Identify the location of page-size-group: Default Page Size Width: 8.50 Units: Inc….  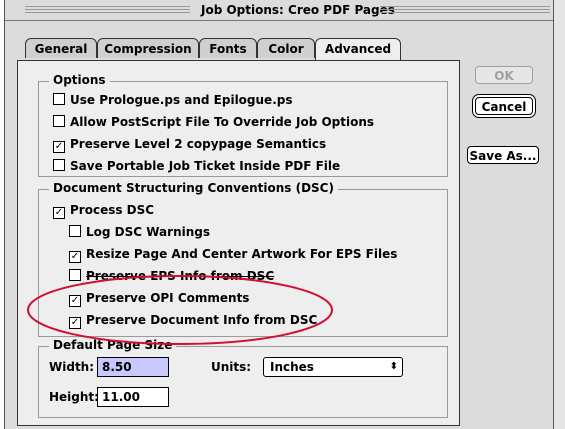
(243, 378).